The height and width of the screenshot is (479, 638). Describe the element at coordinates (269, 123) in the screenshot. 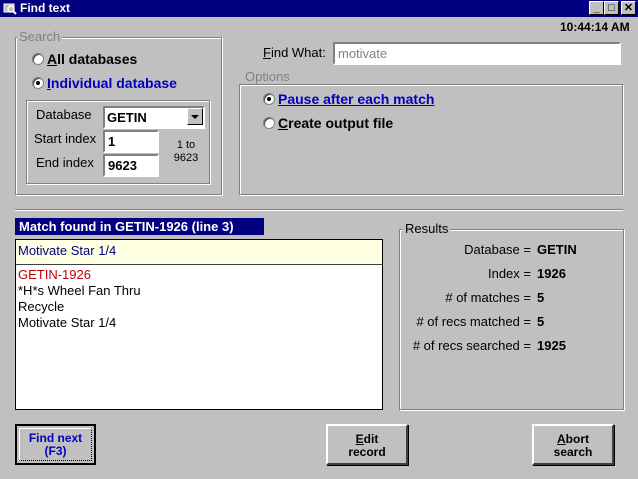

I see `create-output-file-radio` at that location.